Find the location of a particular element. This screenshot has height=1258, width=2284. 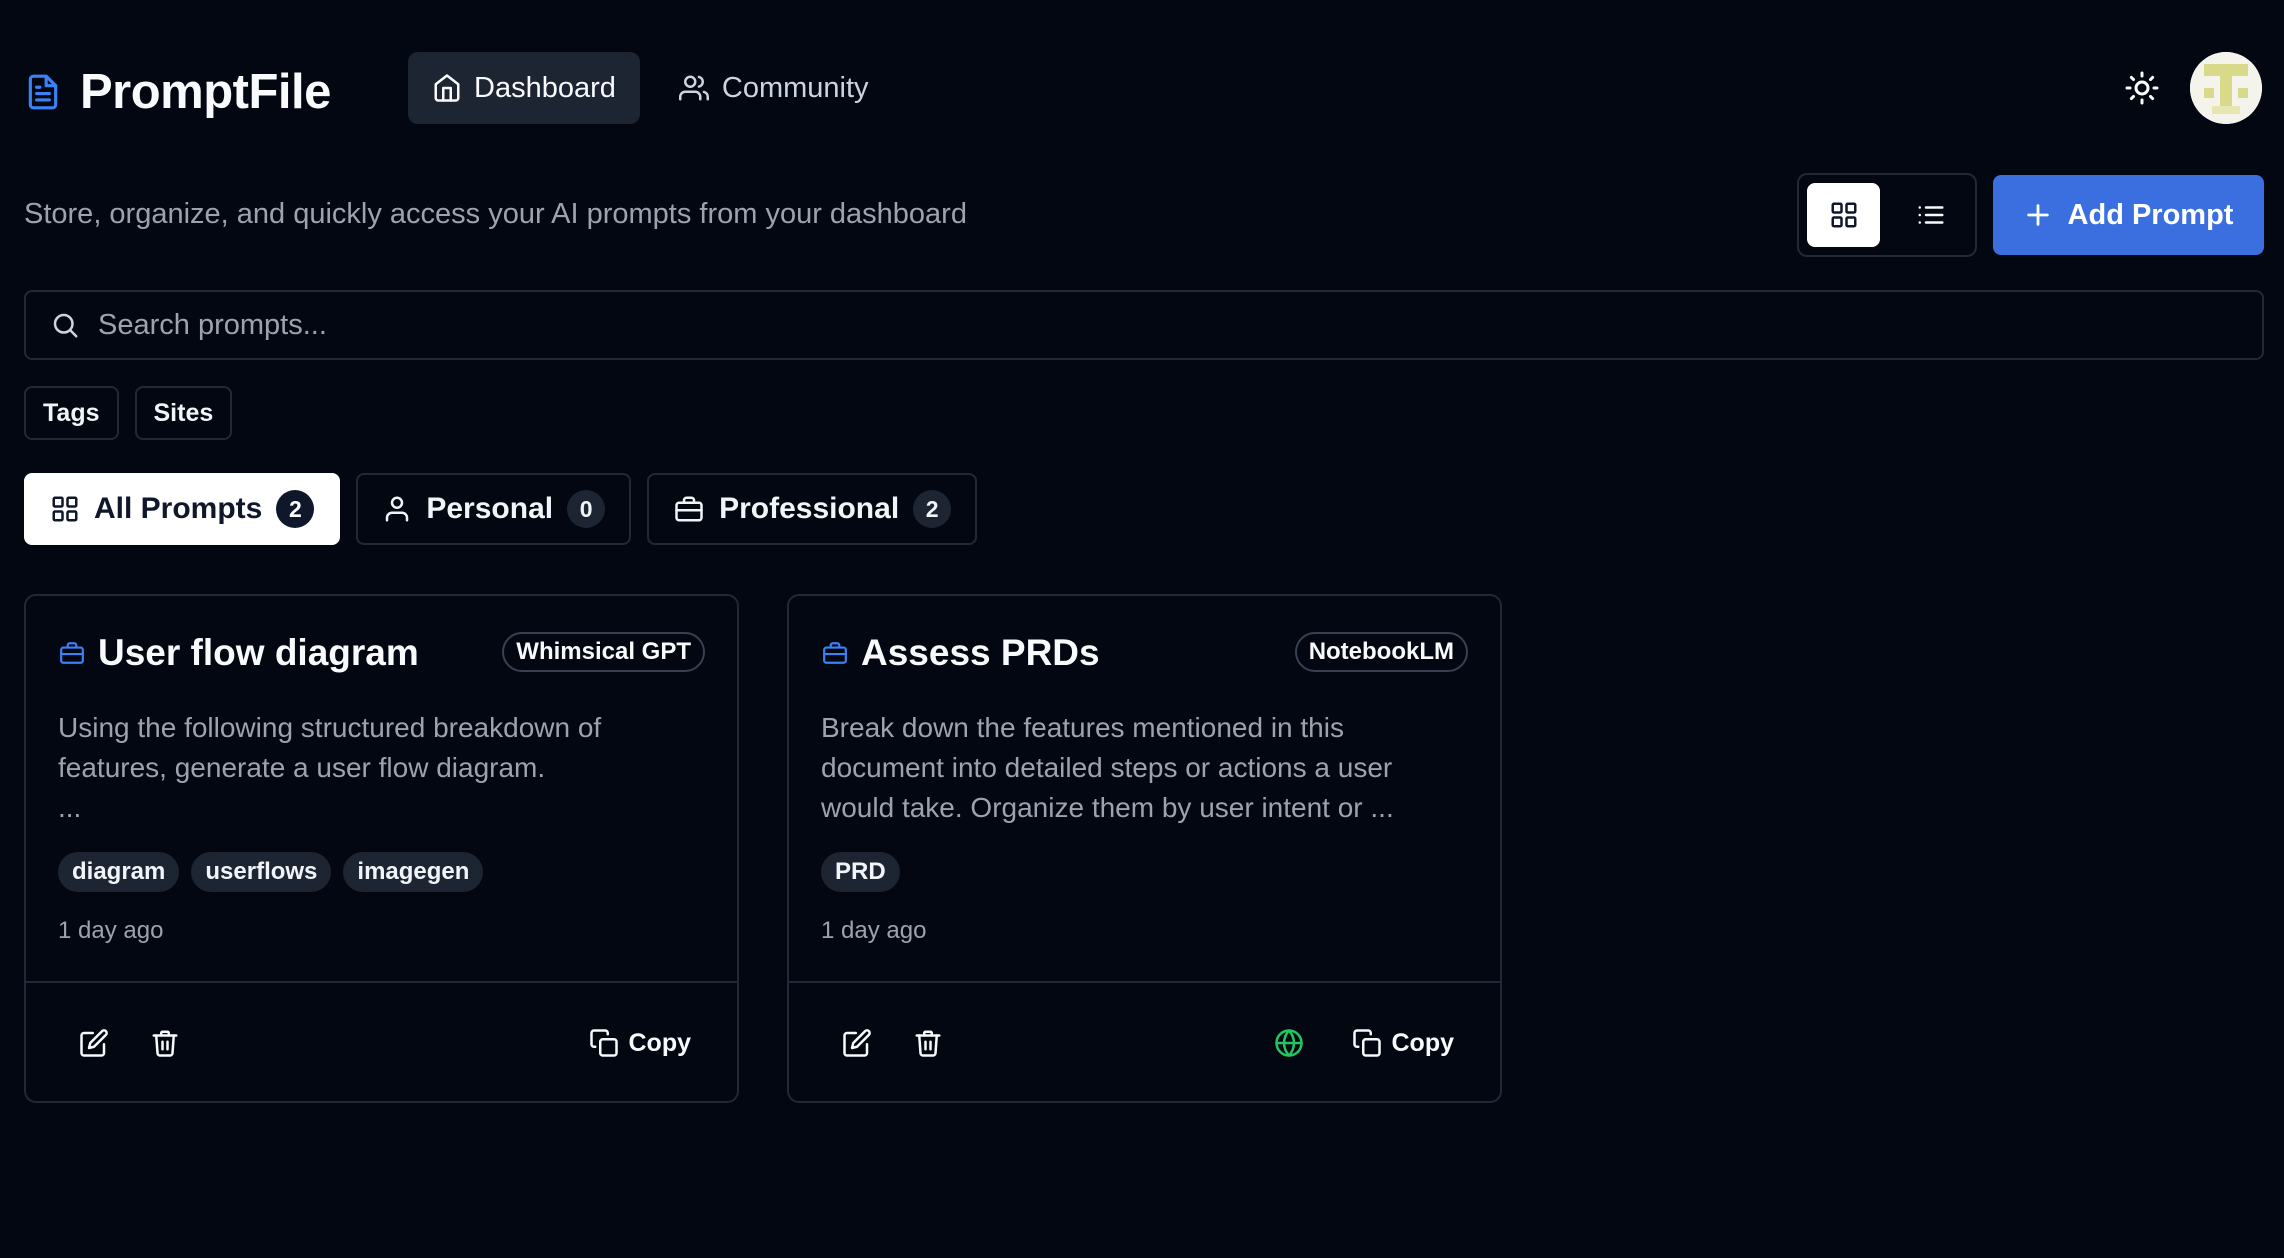

card-tags: PRD is located at coordinates (860, 872).